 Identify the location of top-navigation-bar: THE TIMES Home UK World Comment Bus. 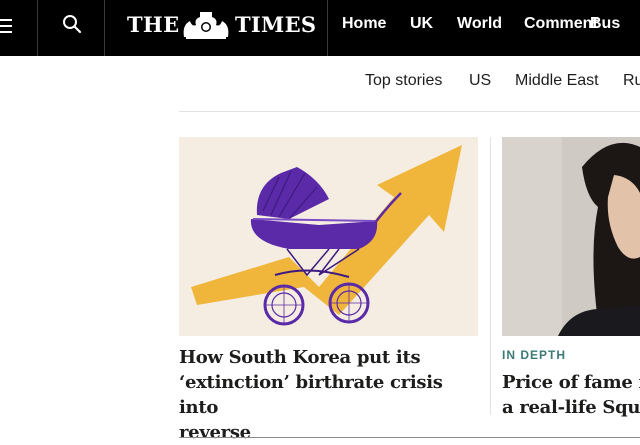
(320, 28).